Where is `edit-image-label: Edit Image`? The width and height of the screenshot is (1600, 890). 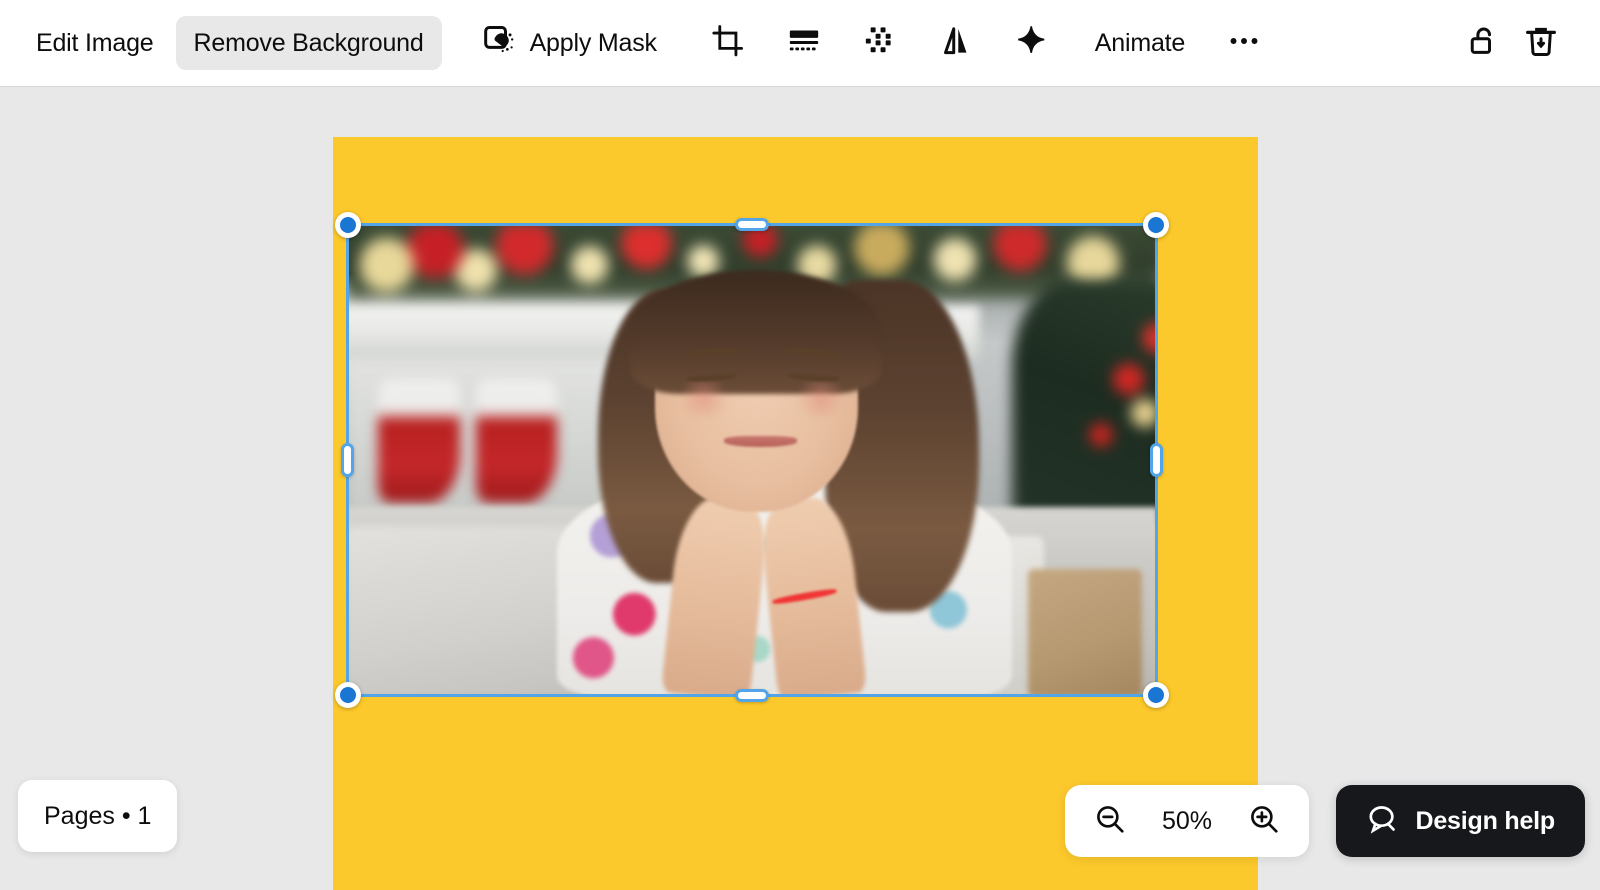 edit-image-label: Edit Image is located at coordinates (95, 42).